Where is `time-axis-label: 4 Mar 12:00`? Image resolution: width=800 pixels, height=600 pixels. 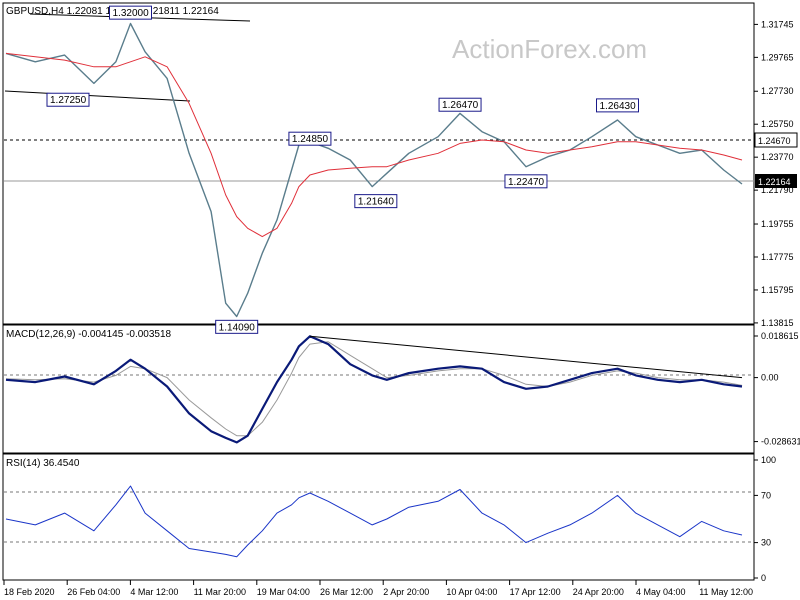
time-axis-label: 4 Mar 12:00 is located at coordinates (154, 592).